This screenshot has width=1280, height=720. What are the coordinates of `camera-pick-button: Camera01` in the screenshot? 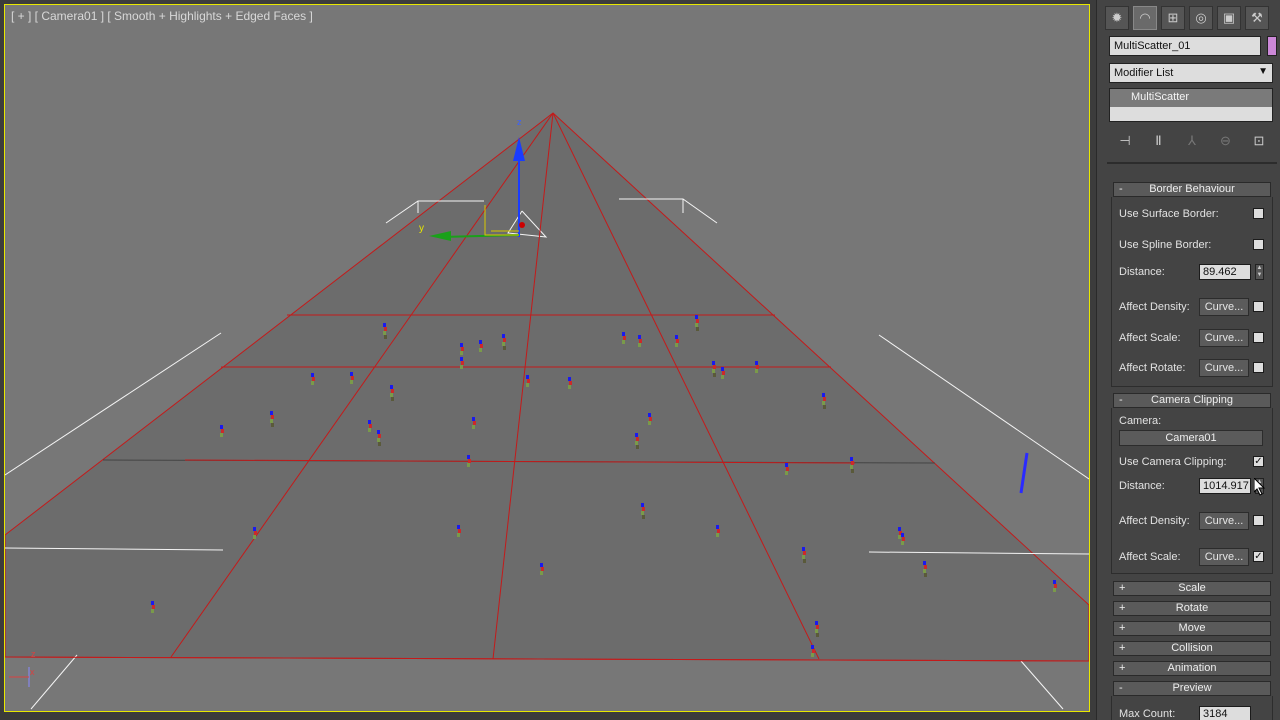 It's located at (1191, 438).